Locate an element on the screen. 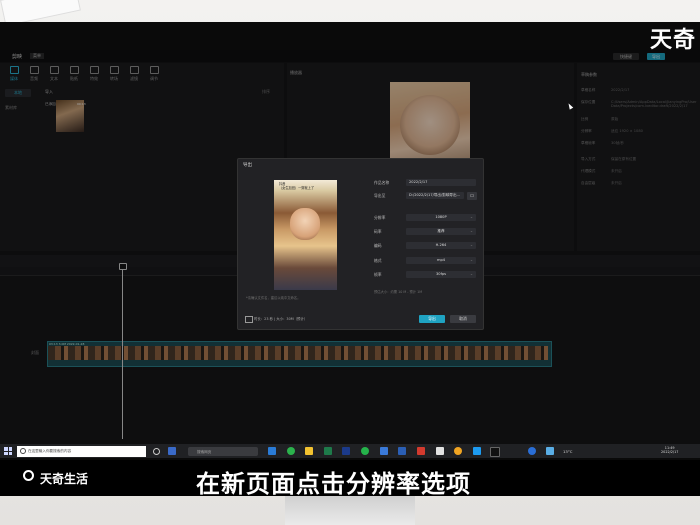 The width and height of the screenshot is (700, 525). bitrate-label: 码率 is located at coordinates (378, 231).